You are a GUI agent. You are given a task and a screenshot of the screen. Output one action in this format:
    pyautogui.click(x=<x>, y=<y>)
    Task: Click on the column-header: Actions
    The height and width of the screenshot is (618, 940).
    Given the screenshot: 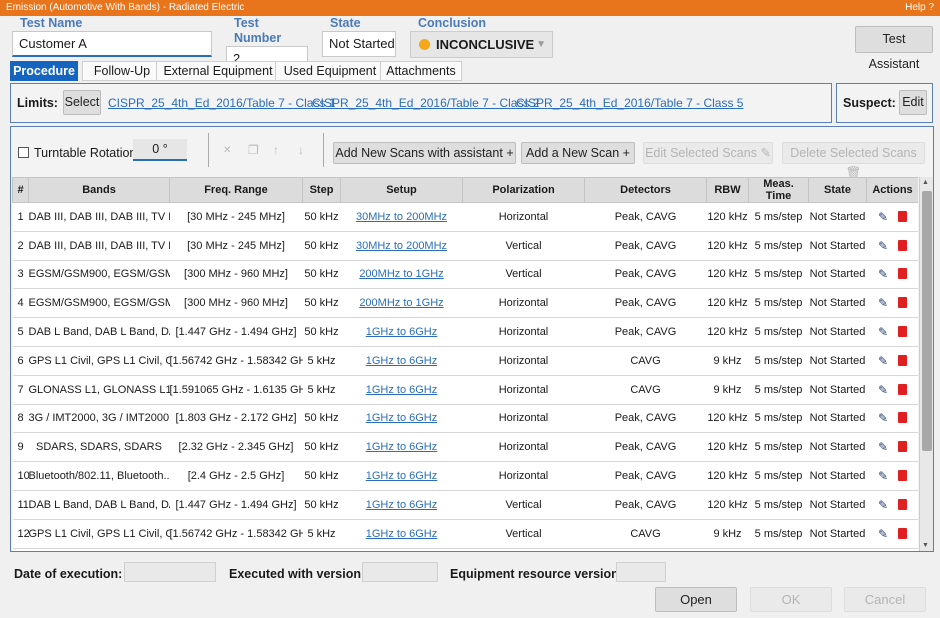 What is the action you would take?
    pyautogui.click(x=892, y=190)
    